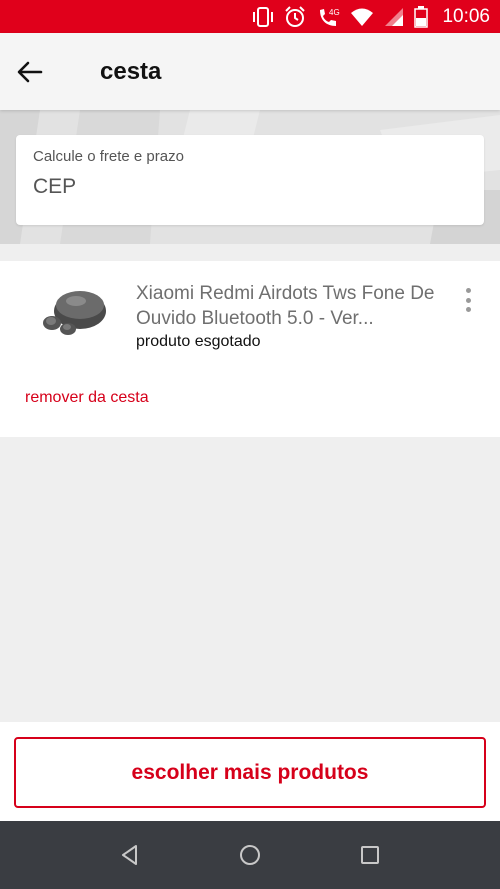 The width and height of the screenshot is (500, 889). I want to click on remove-from-cart-link: remover da cesta, so click(87, 398).